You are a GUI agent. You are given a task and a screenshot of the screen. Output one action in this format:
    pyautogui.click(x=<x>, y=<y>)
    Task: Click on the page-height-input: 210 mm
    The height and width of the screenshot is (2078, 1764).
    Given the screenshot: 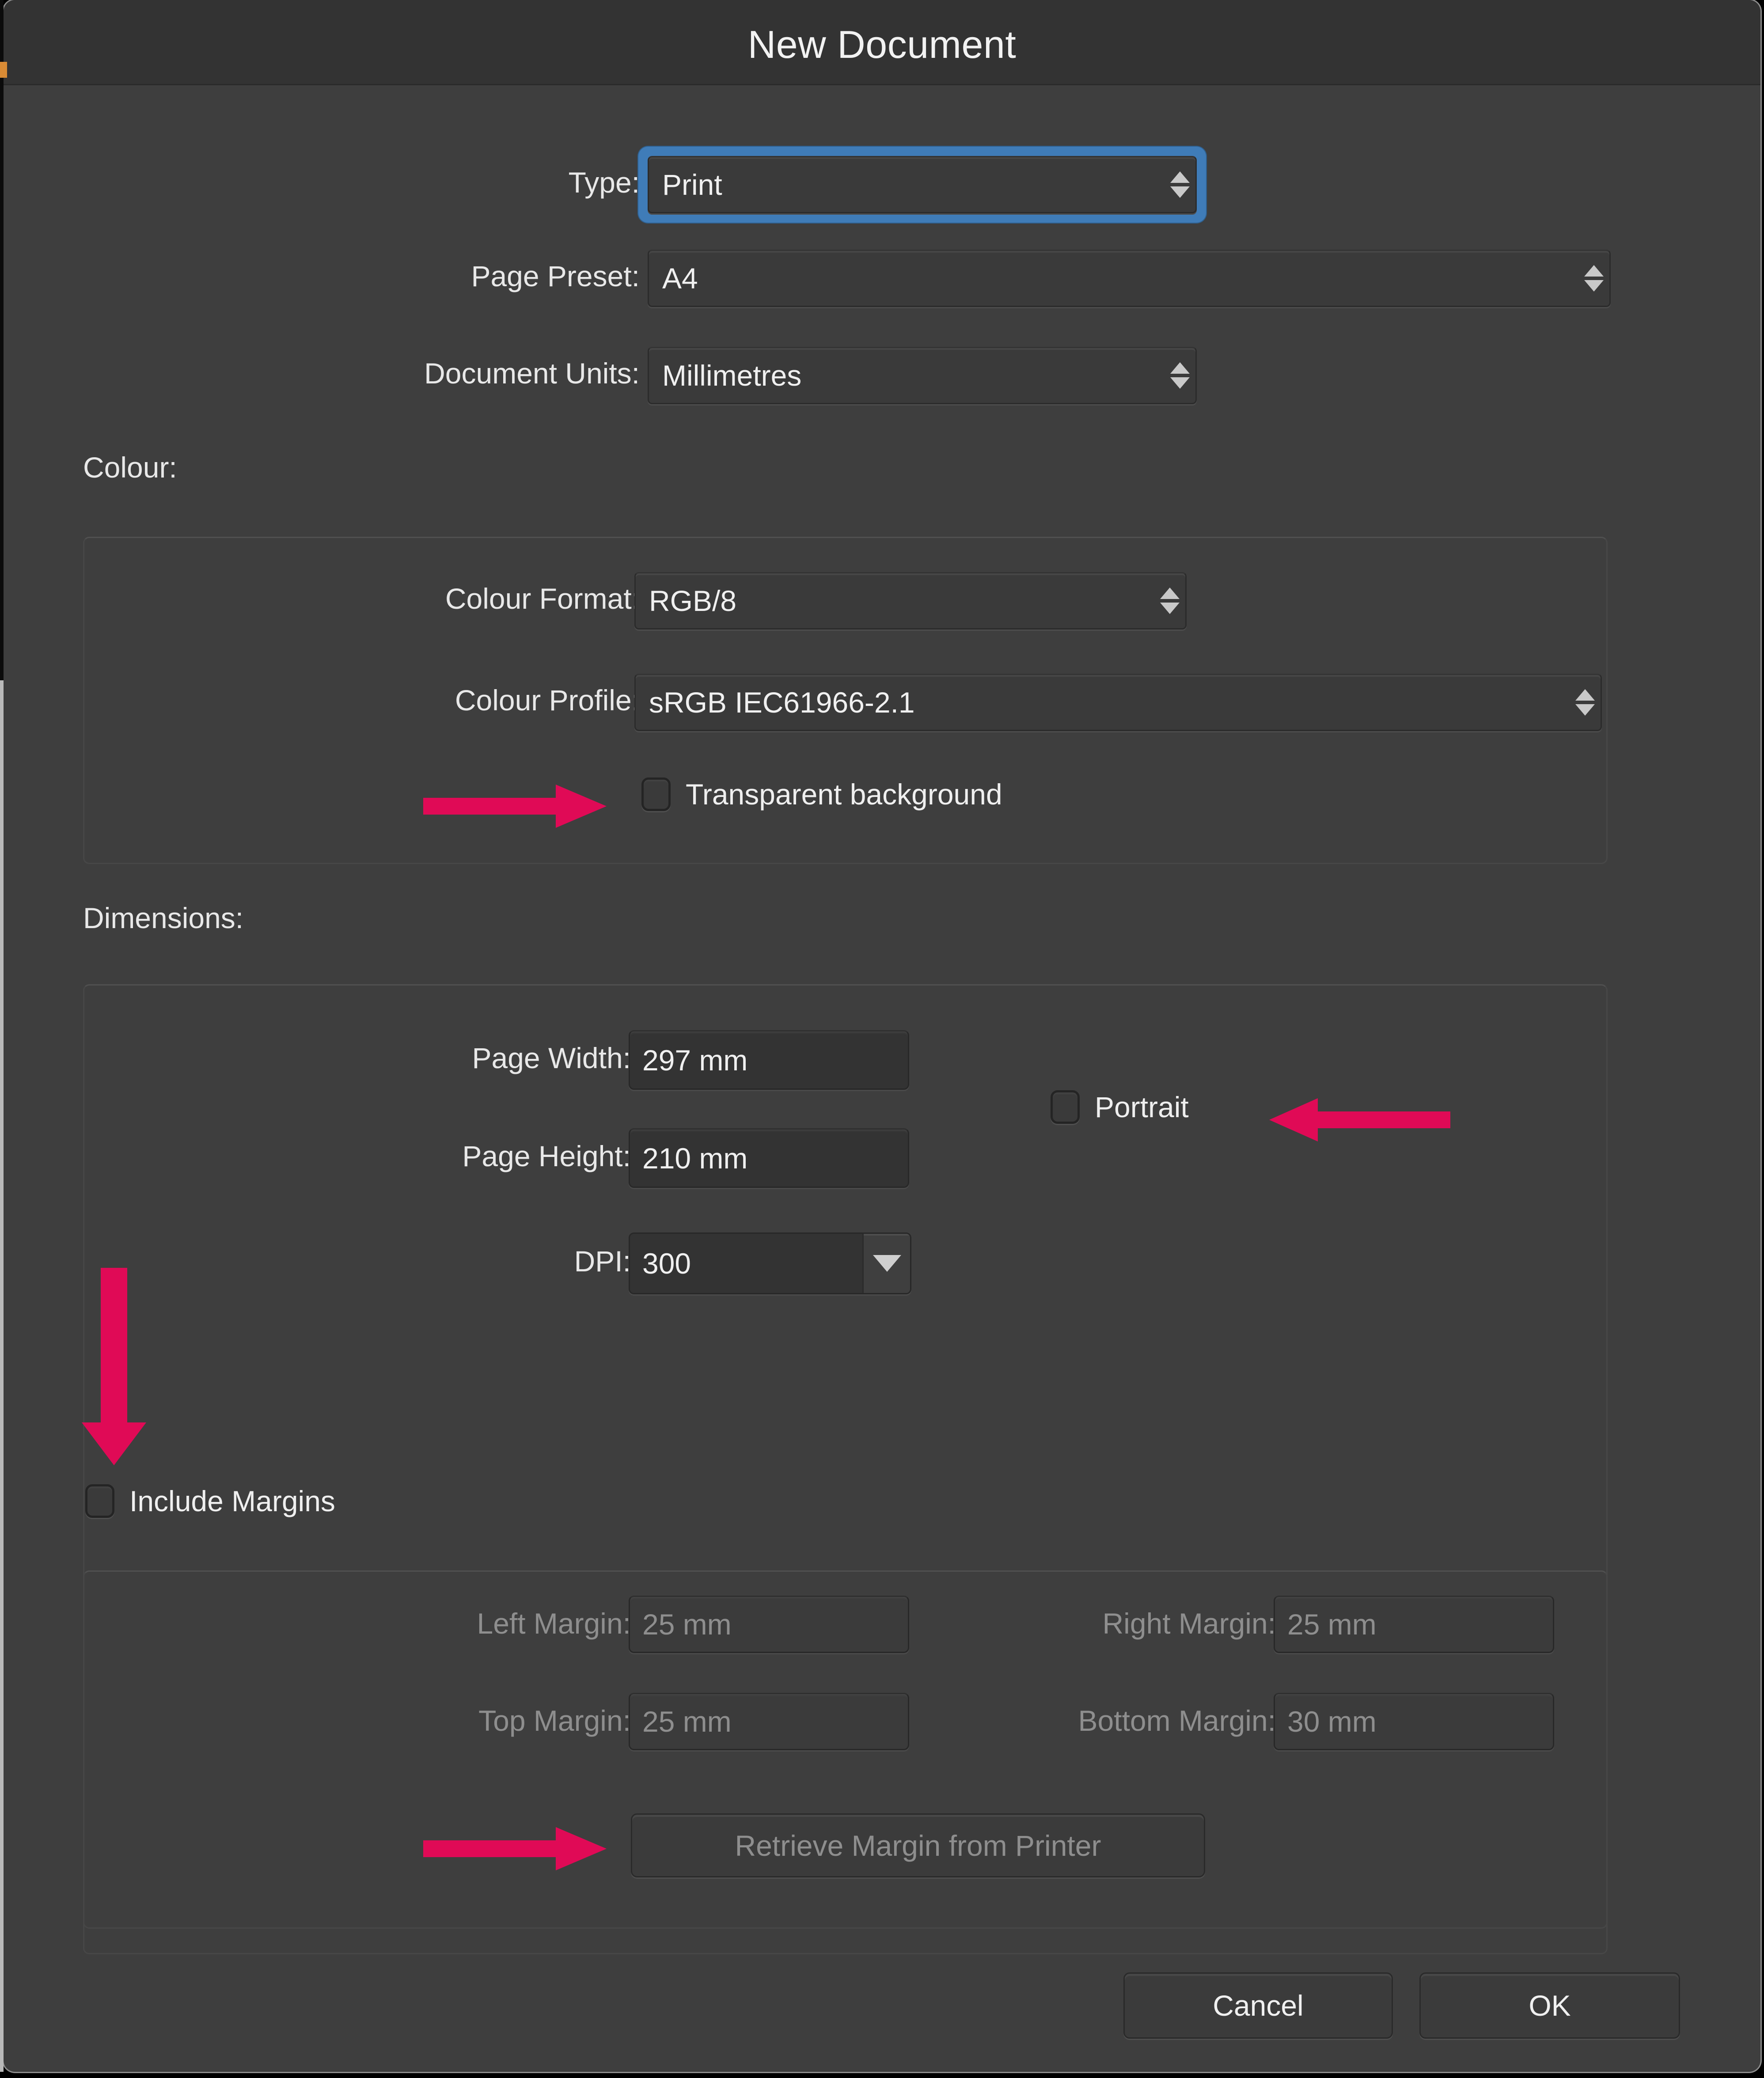 What is the action you would take?
    pyautogui.click(x=769, y=1158)
    